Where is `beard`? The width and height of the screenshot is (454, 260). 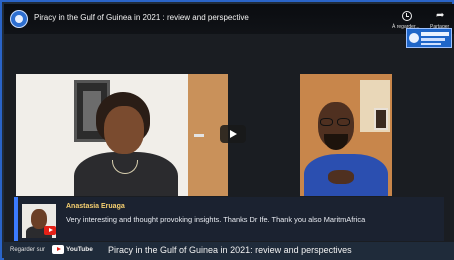 beard is located at coordinates (336, 142).